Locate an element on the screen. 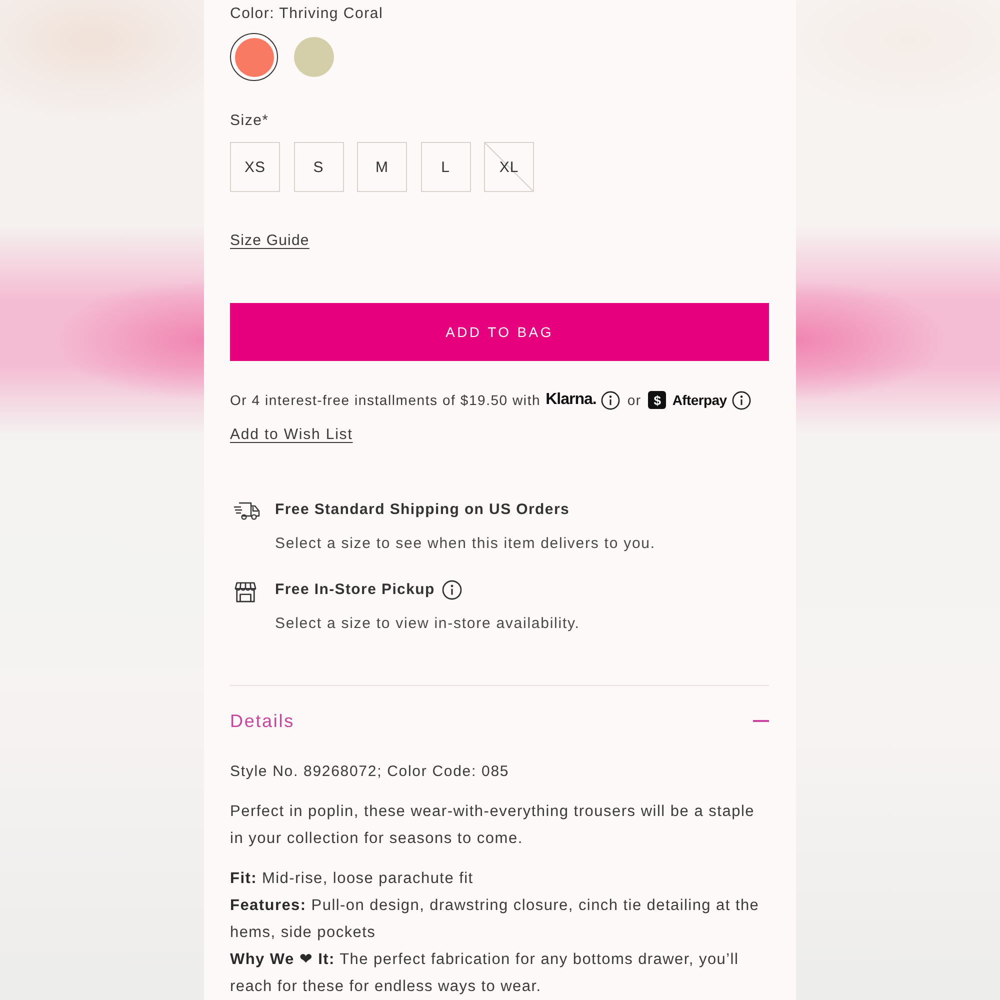 The height and width of the screenshot is (1000, 1000). size-option: XS is located at coordinates (255, 167).